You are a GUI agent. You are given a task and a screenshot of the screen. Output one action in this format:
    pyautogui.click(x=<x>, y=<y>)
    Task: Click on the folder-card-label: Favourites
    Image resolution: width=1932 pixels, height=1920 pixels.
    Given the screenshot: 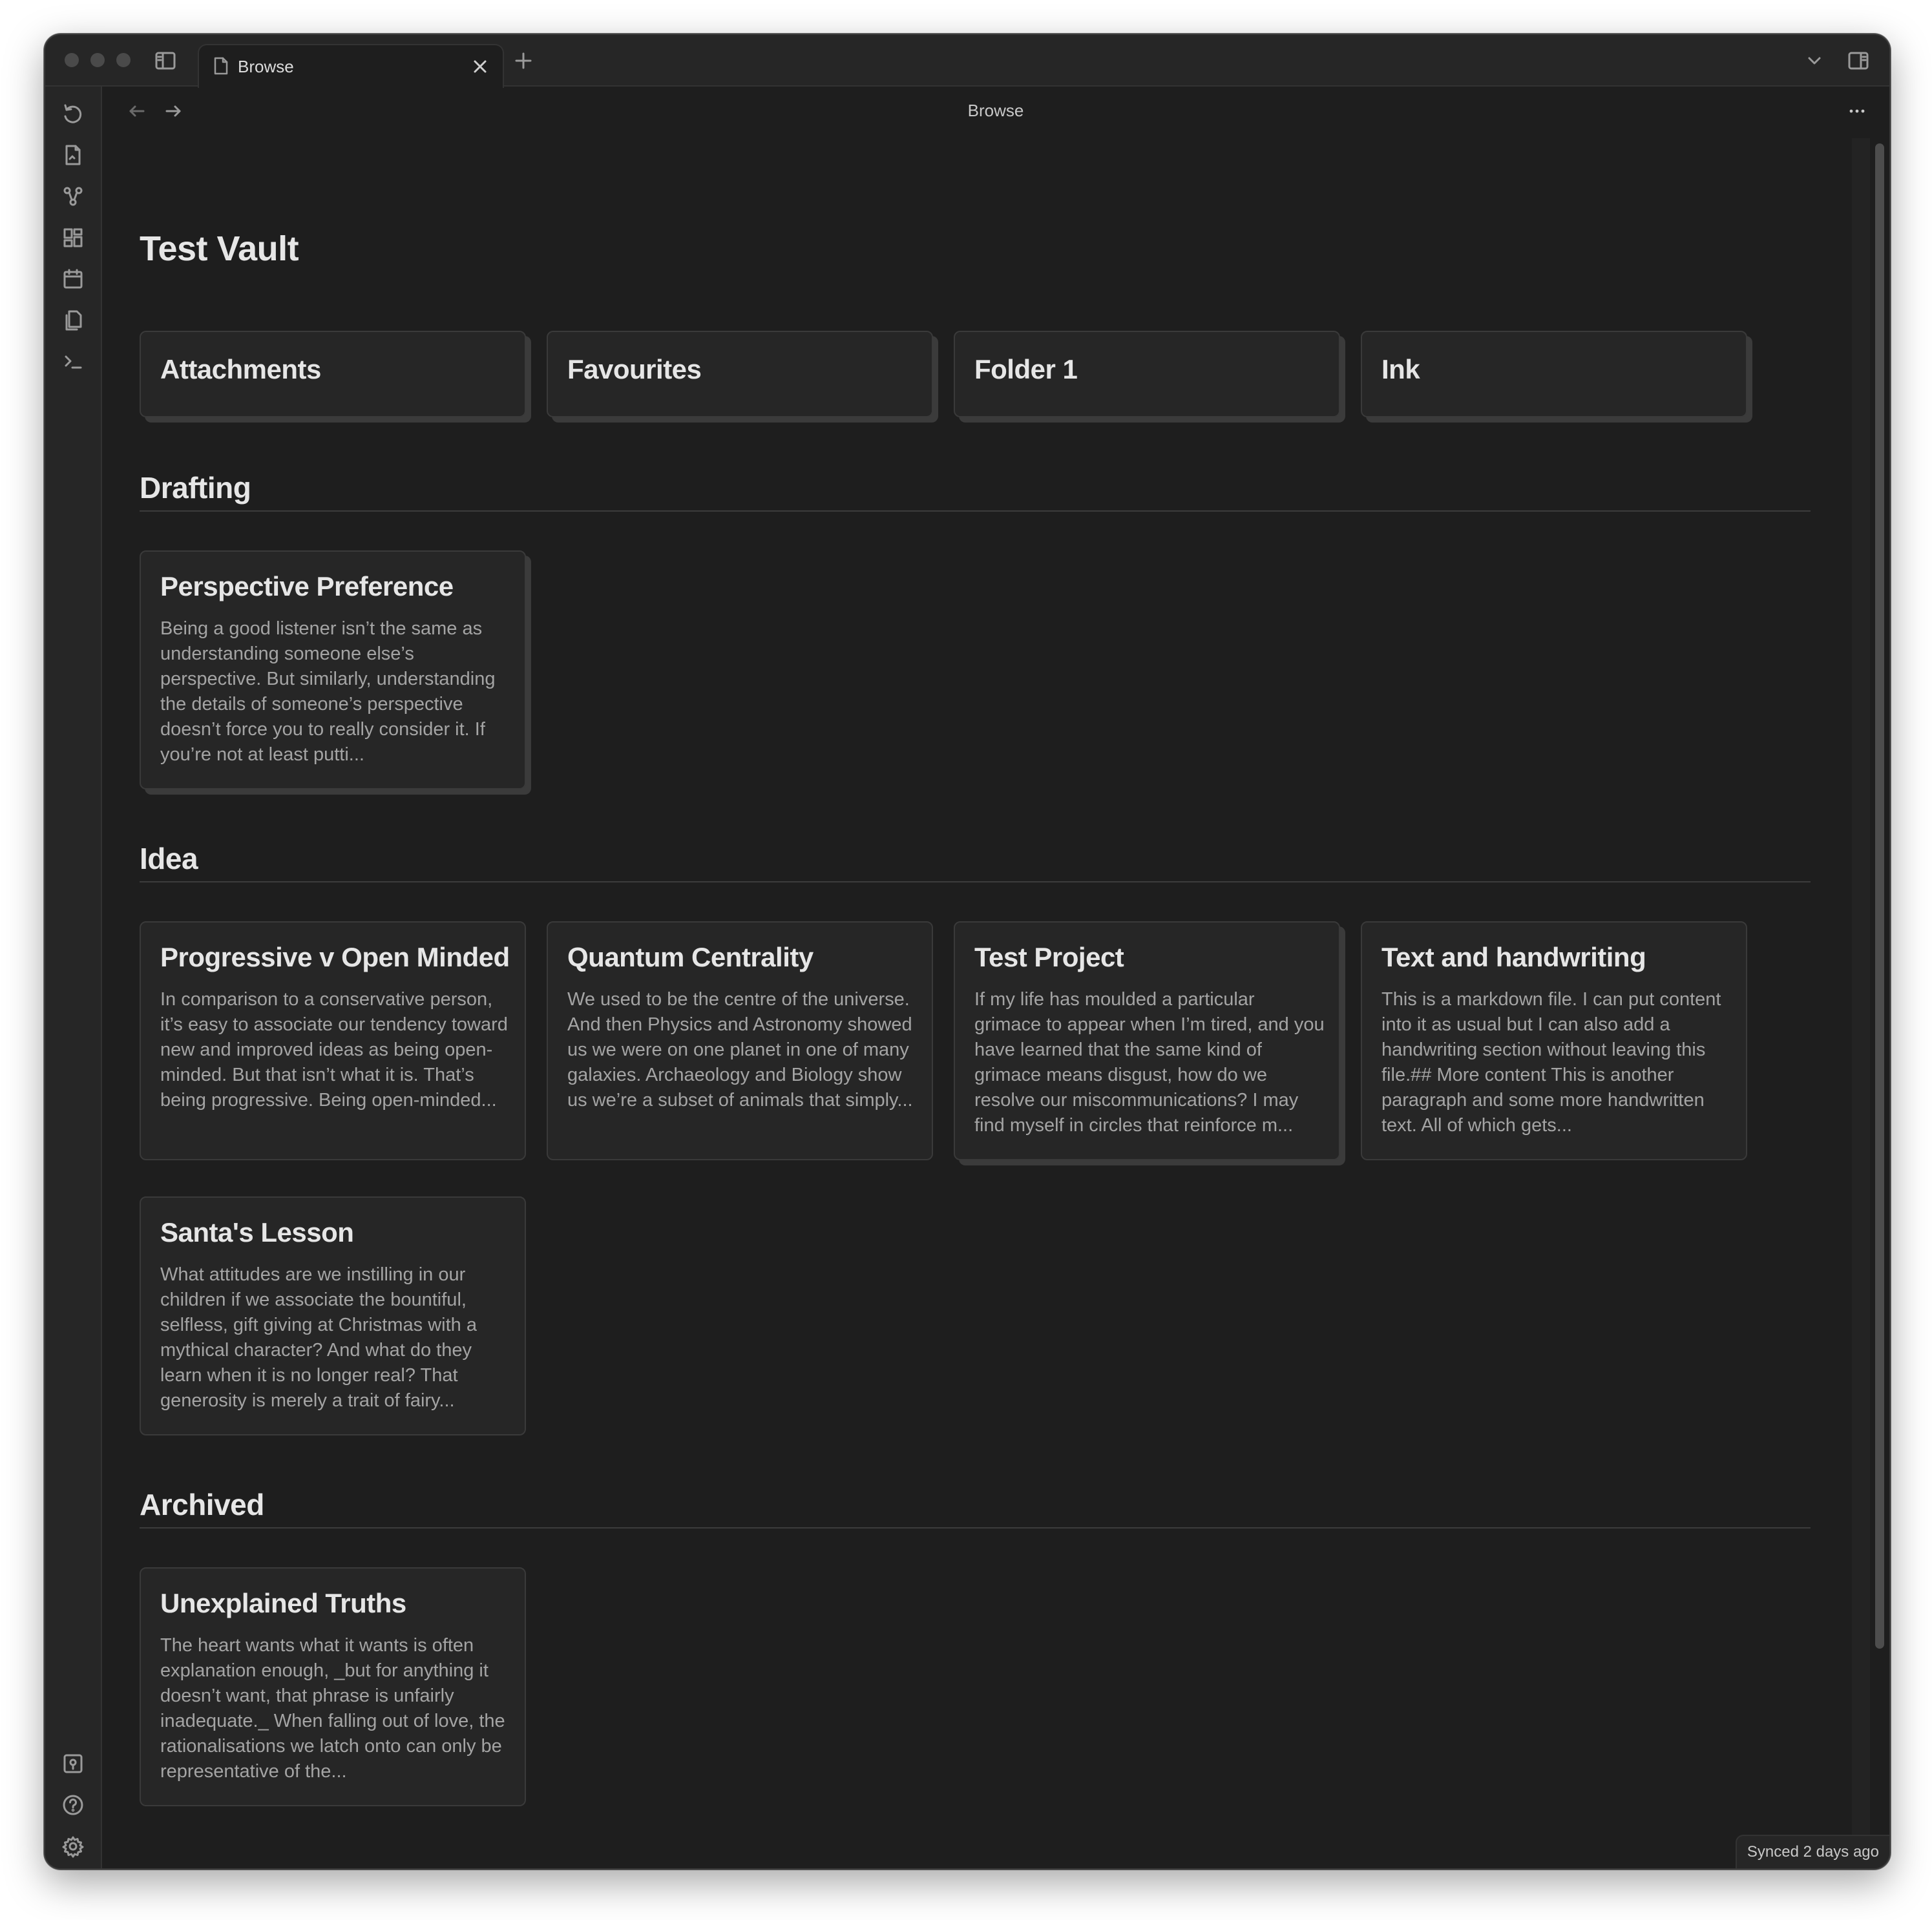 What is the action you would take?
    pyautogui.click(x=635, y=369)
    